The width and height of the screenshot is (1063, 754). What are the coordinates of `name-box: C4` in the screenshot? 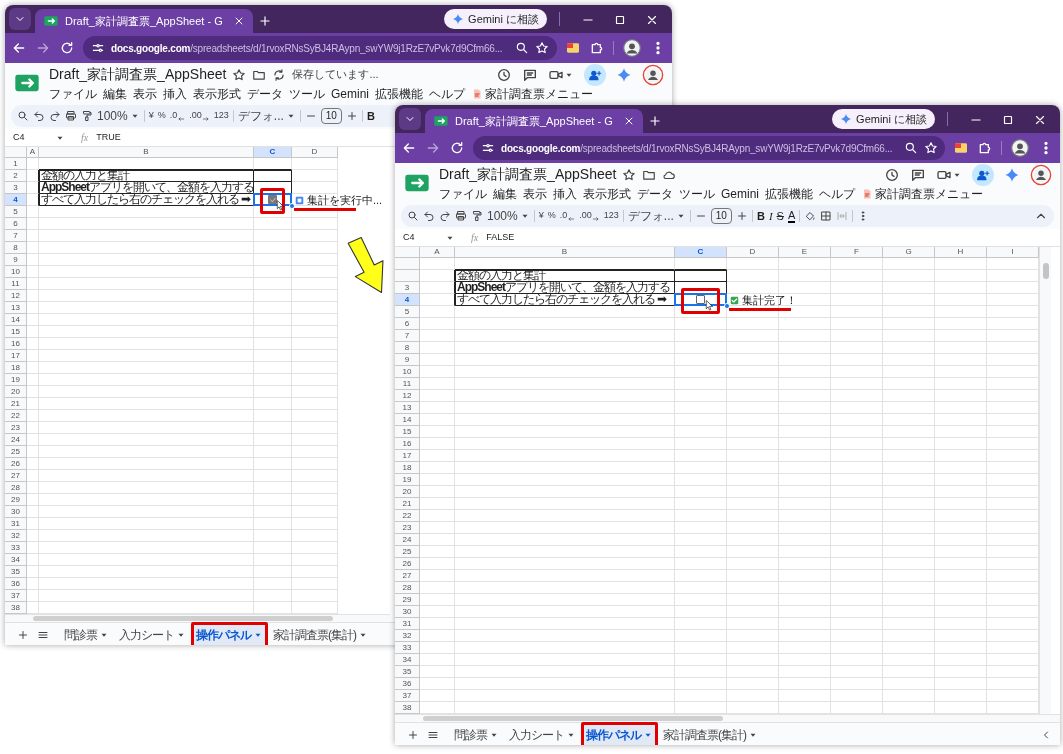 It's located at (433, 237).